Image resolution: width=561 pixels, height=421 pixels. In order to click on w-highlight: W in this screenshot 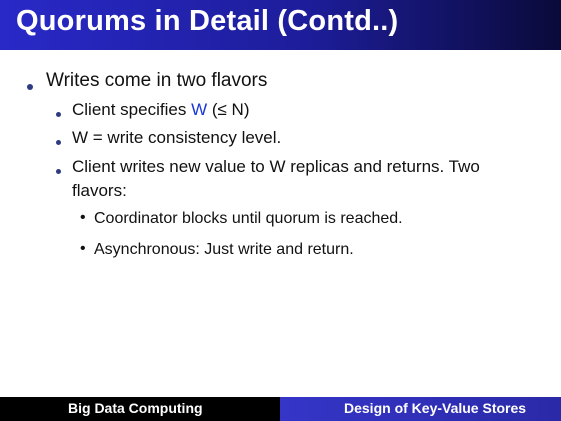, I will do `click(199, 109)`.